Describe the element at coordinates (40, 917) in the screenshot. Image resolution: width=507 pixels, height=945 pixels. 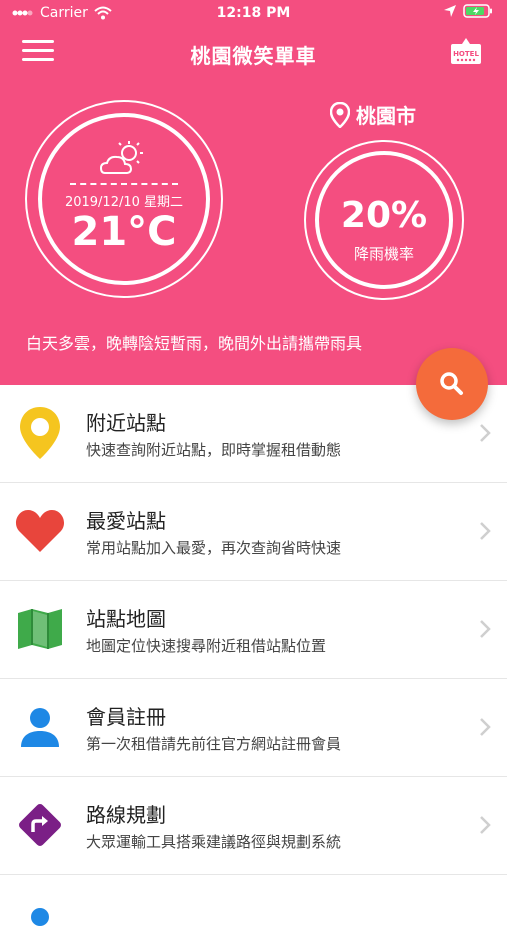
I see `info-icon` at that location.